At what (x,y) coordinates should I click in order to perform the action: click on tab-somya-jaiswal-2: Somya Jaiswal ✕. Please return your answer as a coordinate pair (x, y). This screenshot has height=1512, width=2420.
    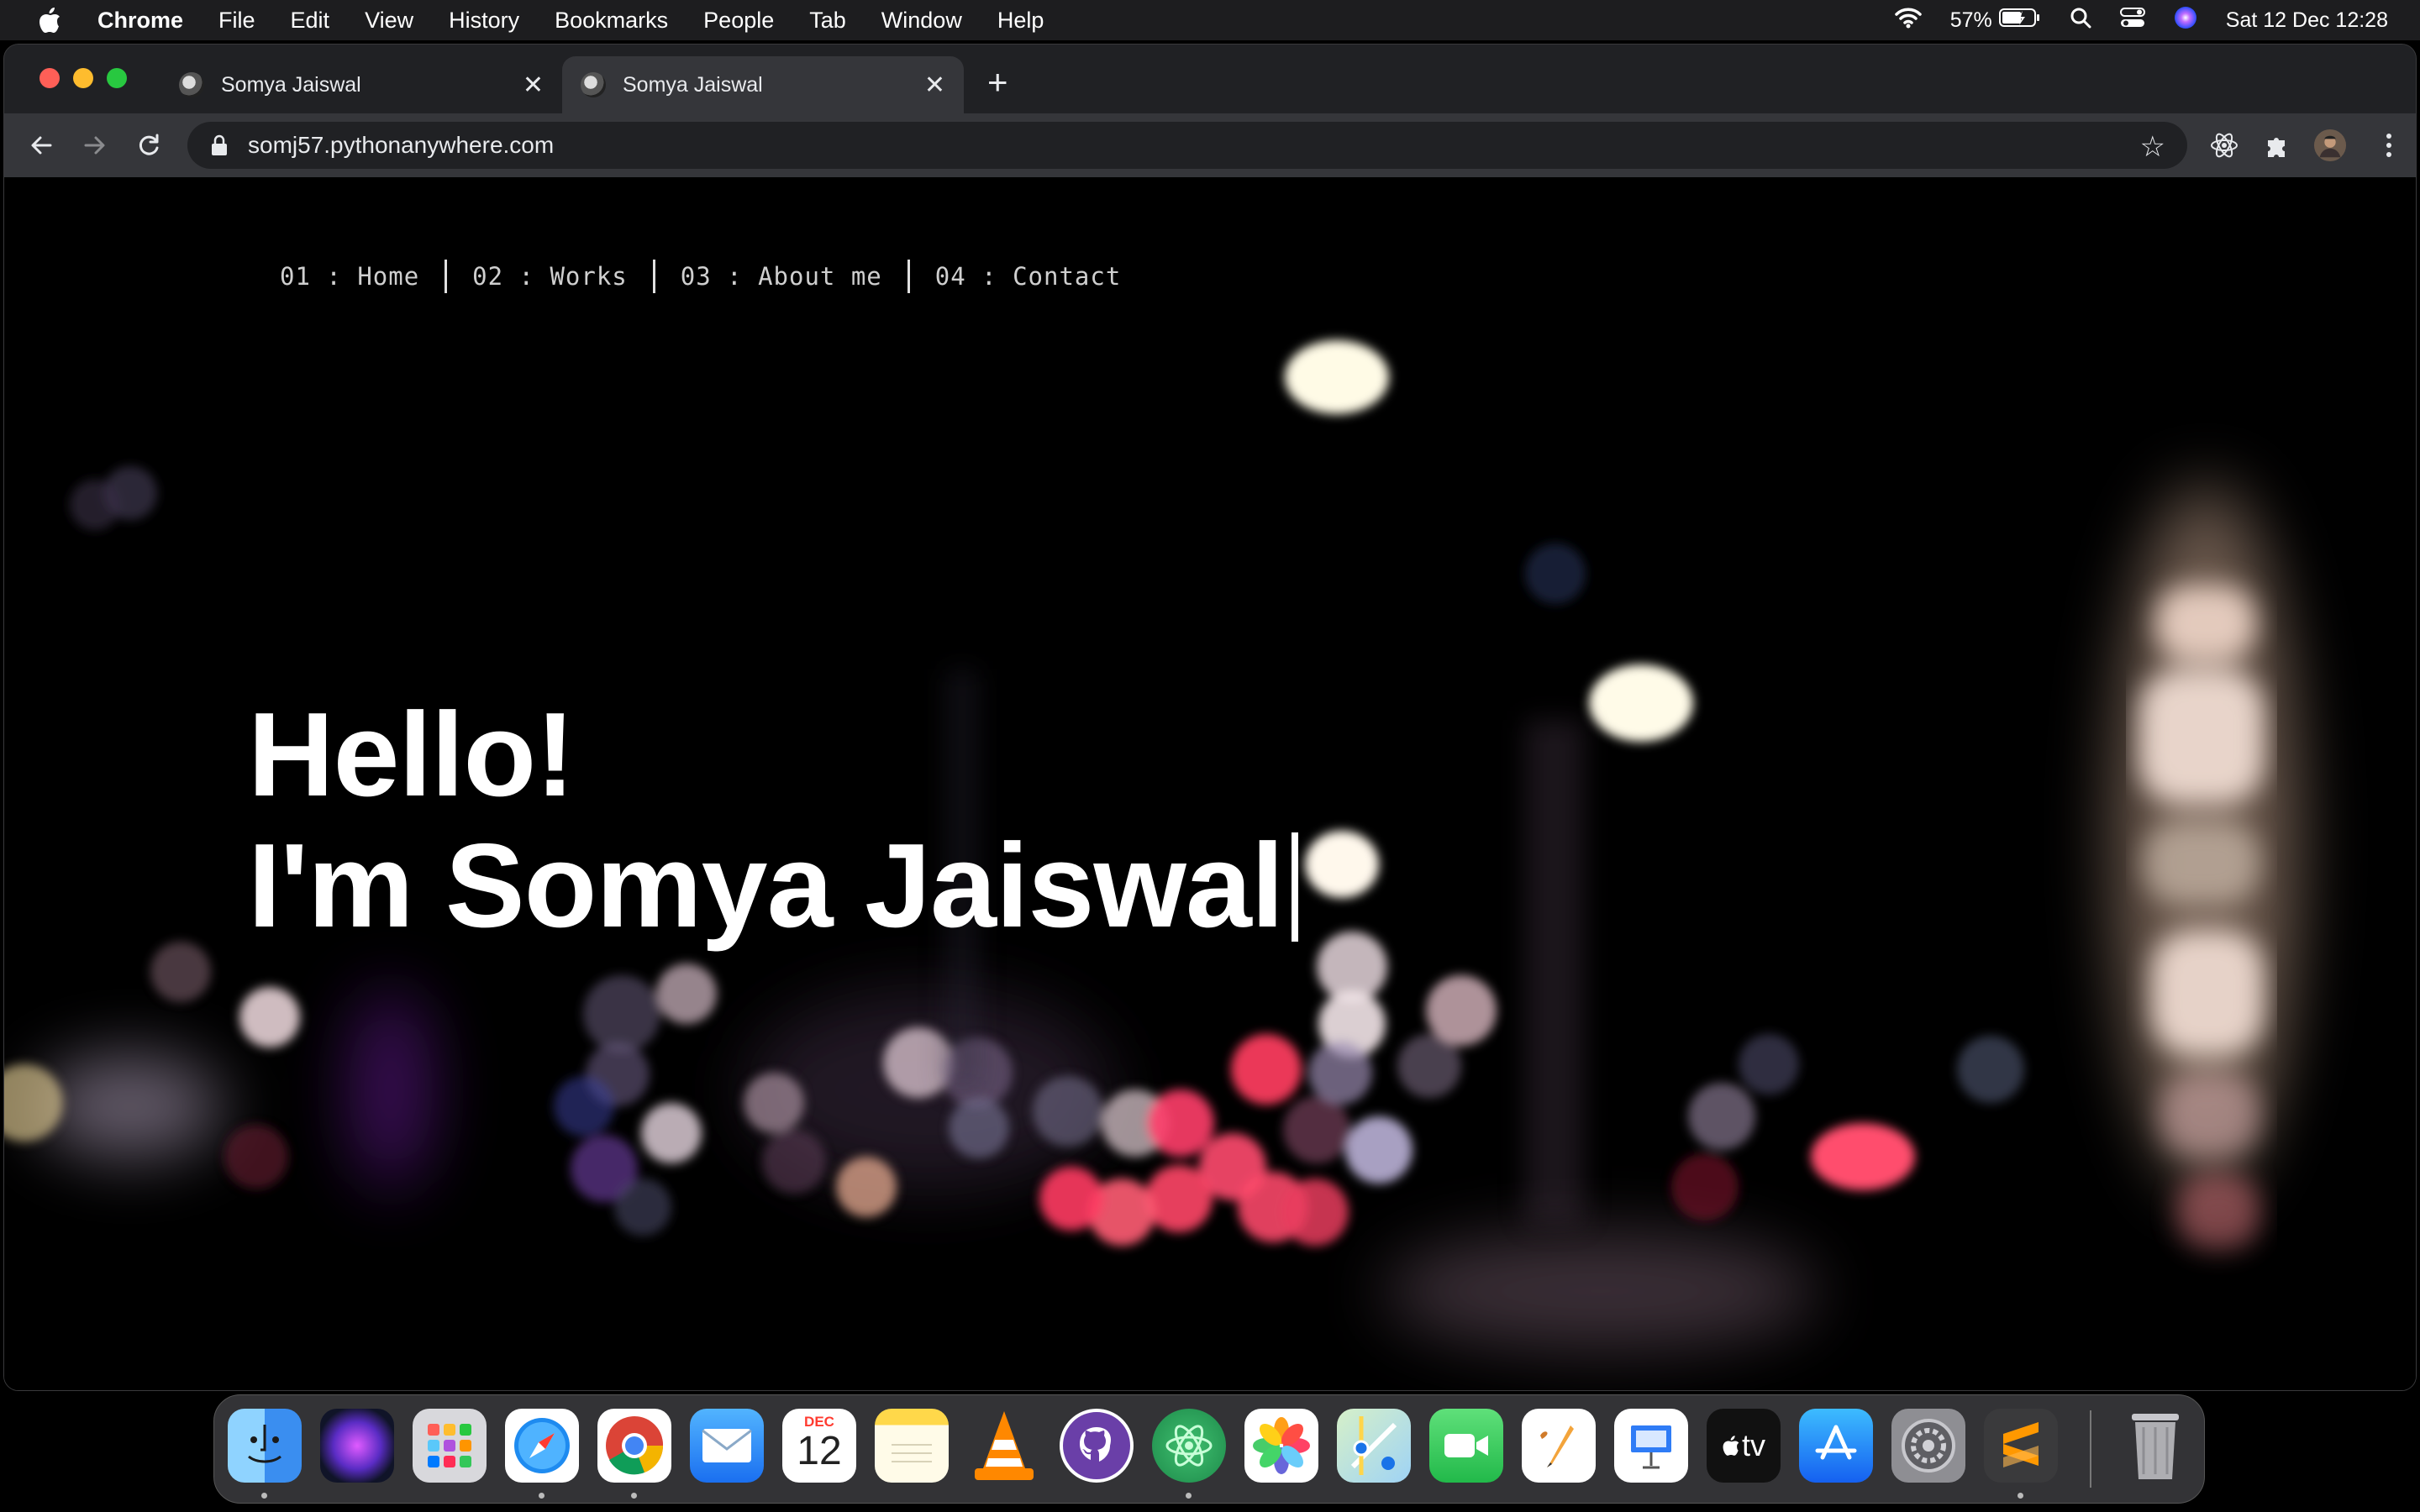
    Looking at the image, I should click on (763, 84).